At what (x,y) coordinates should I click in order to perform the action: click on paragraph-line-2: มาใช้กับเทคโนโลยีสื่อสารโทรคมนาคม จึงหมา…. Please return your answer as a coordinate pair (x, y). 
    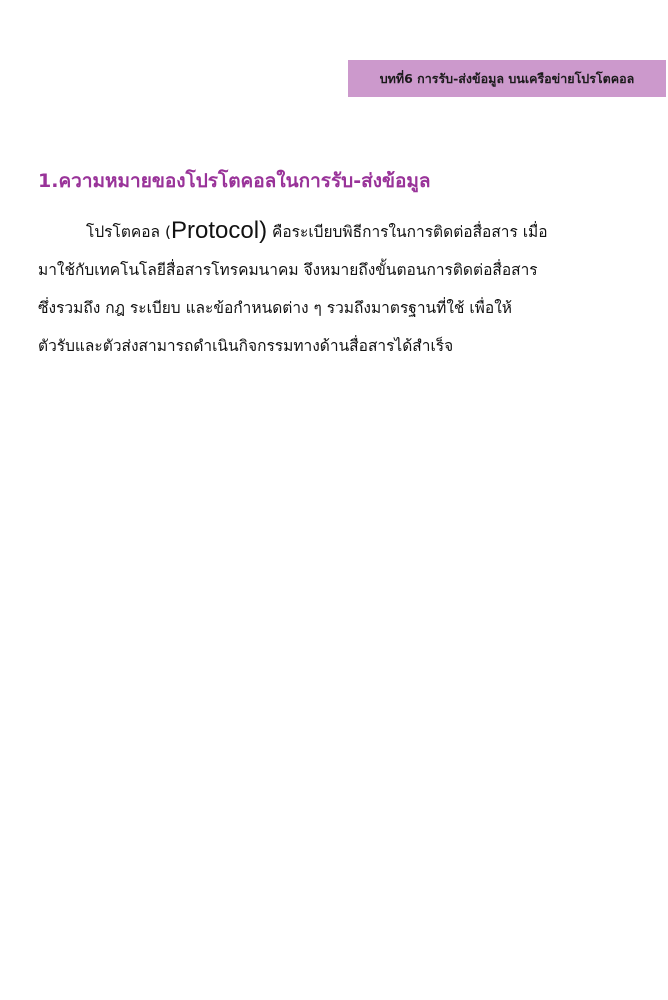
    Looking at the image, I should click on (288, 270).